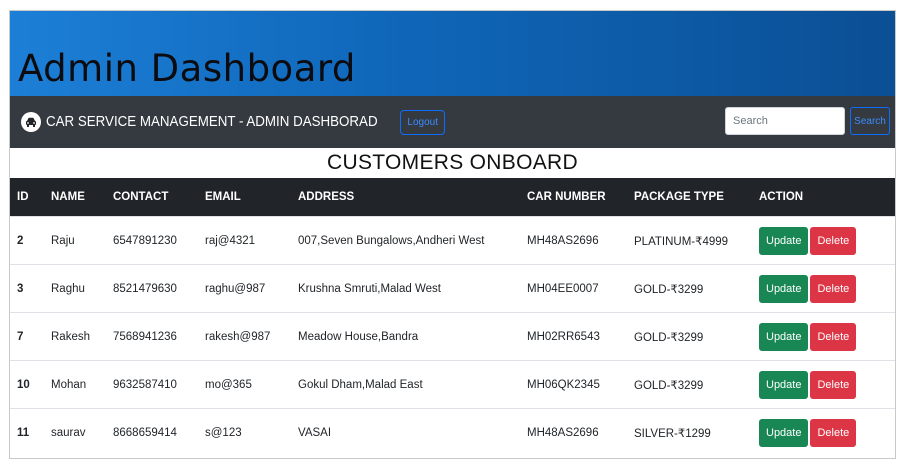  Describe the element at coordinates (187, 68) in the screenshot. I see `page-title: Admin Dashboard` at that location.